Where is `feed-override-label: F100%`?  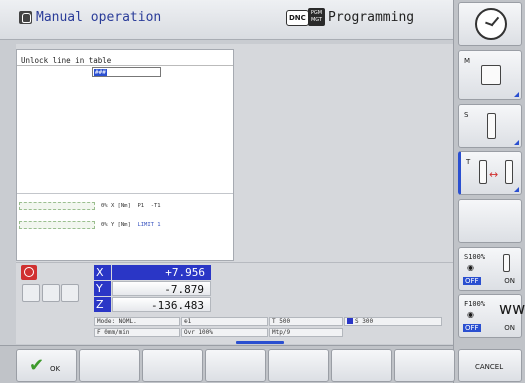
feed-override-label: F100% is located at coordinates (475, 304).